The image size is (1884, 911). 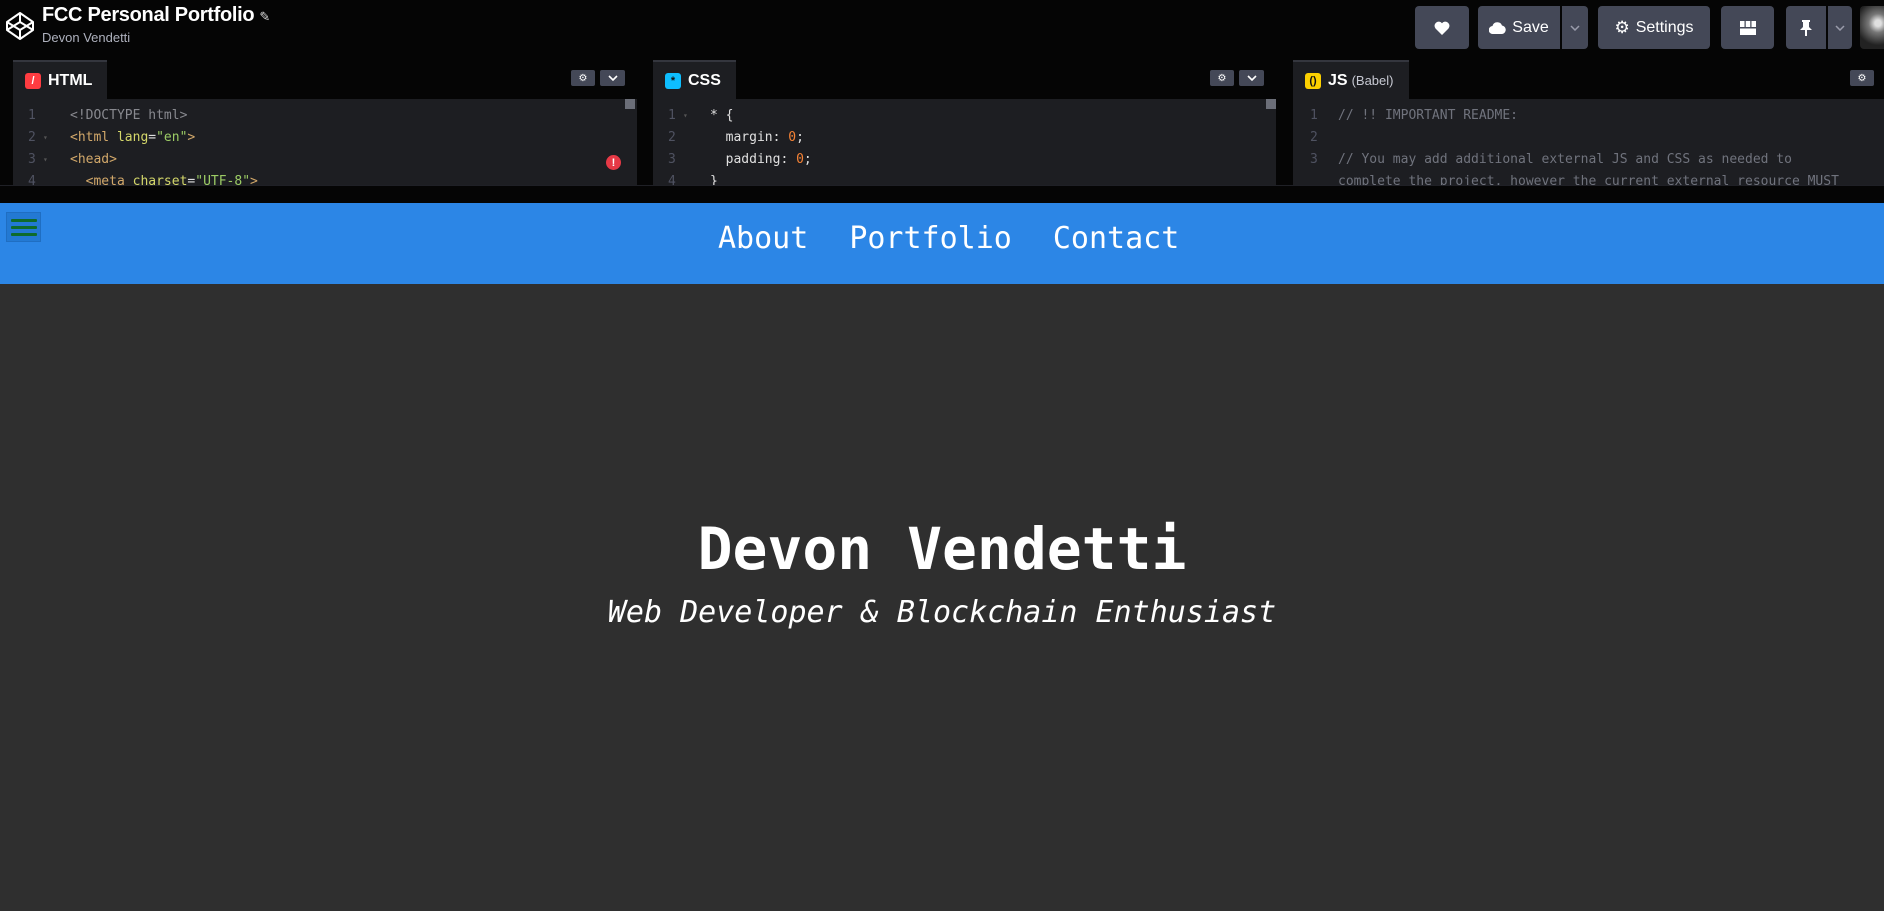 I want to click on nav-link-about: About, so click(x=763, y=238).